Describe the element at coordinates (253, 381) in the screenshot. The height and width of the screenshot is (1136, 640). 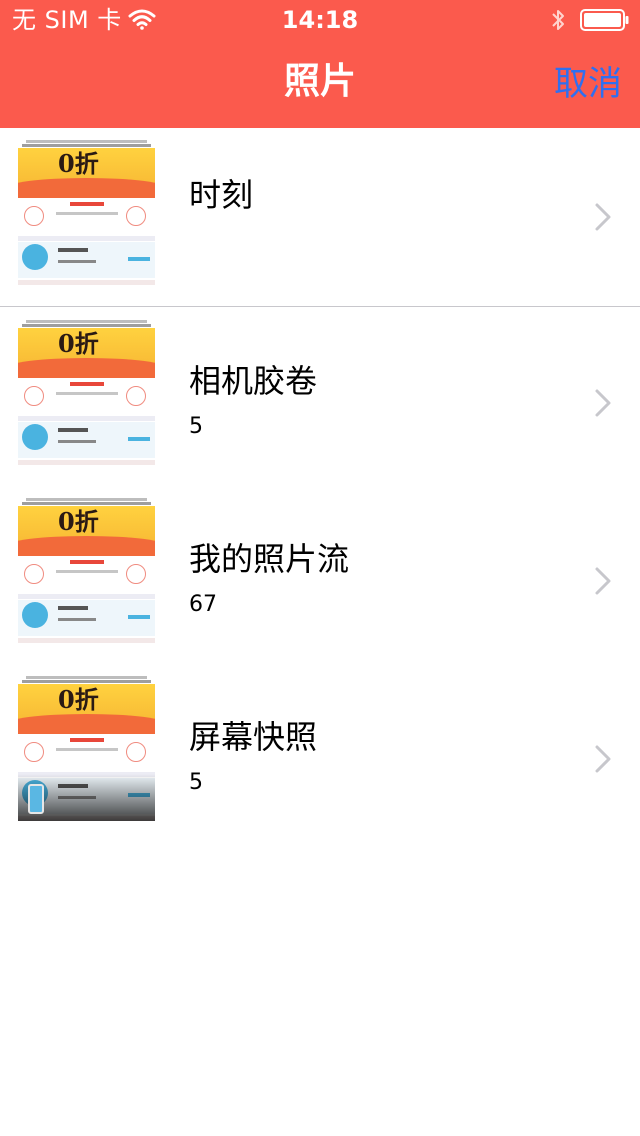
I see `album-title: 相机胶卷` at that location.